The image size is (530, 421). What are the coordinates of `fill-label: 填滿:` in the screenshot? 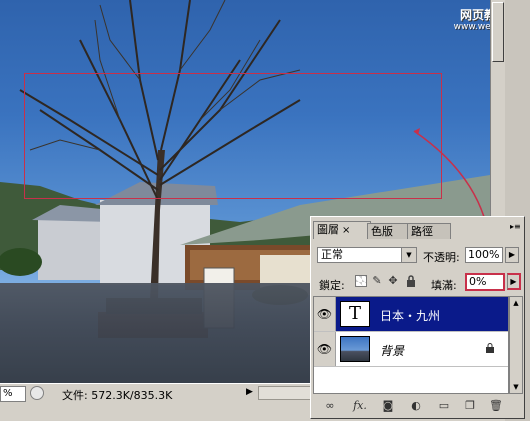 It's located at (444, 285).